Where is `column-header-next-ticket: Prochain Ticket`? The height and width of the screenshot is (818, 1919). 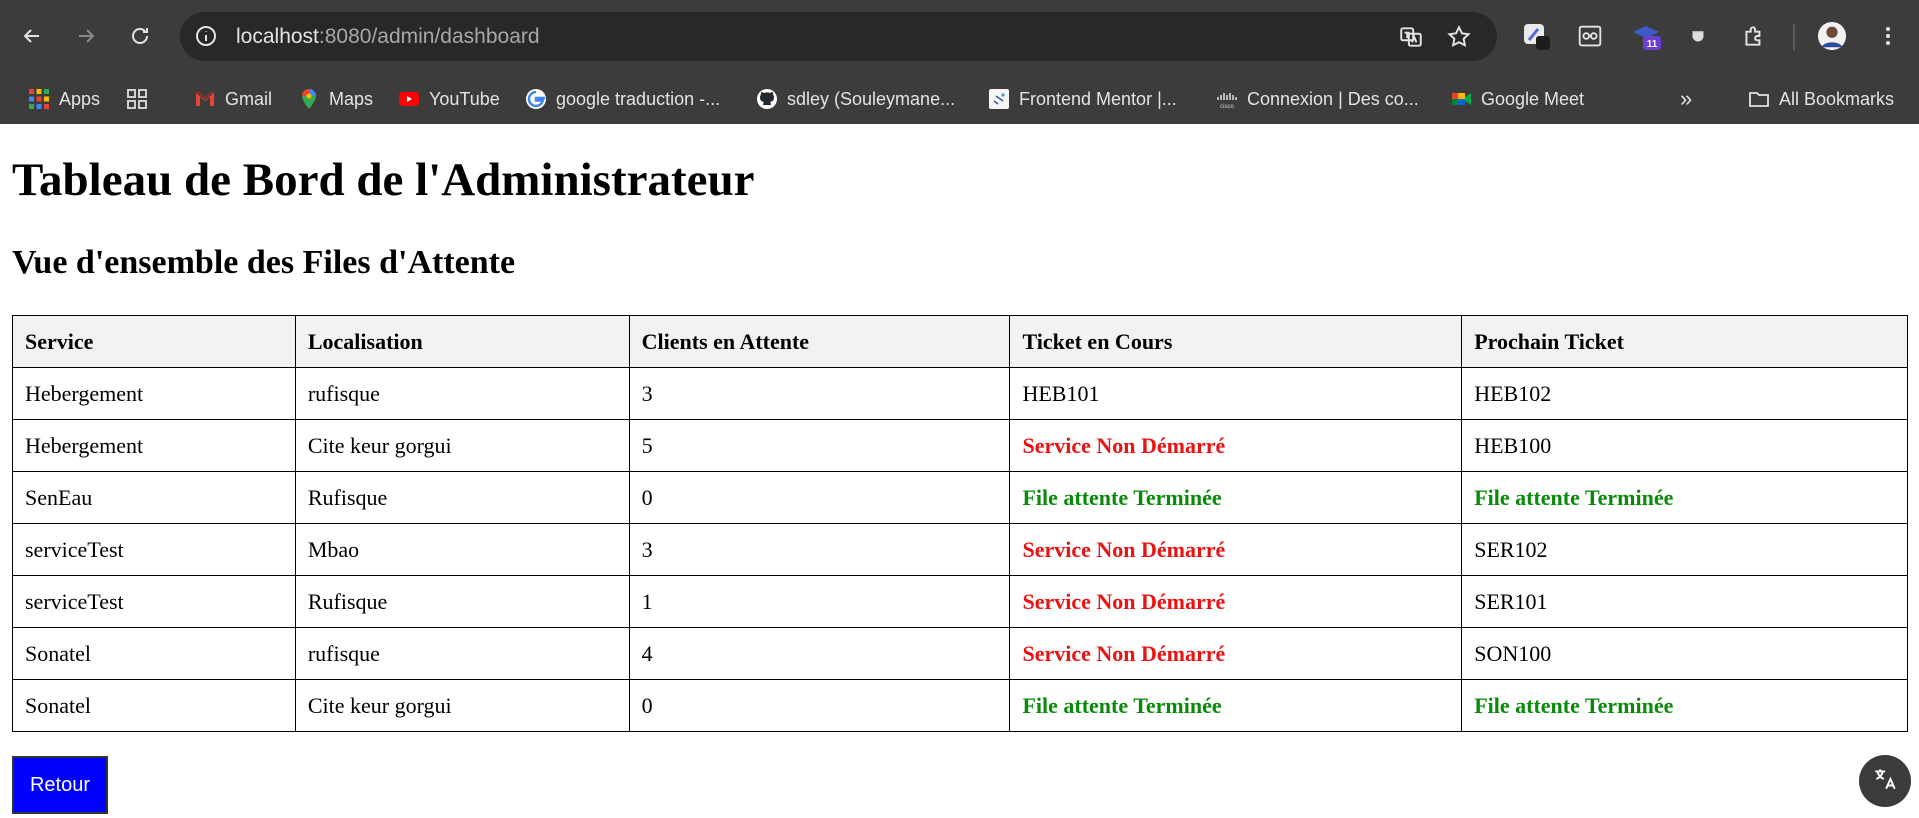
column-header-next-ticket: Prochain Ticket is located at coordinates (1684, 341).